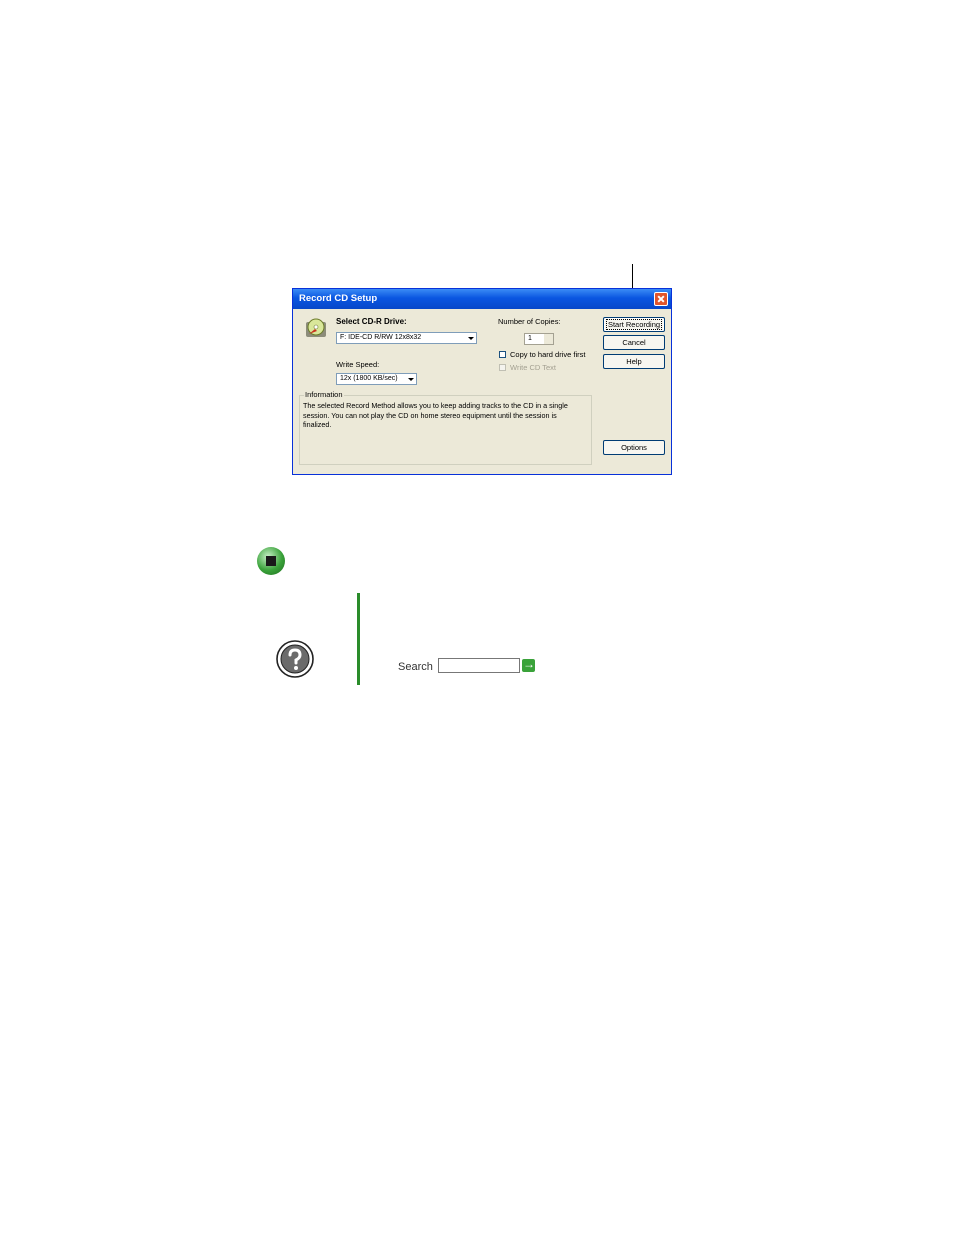  Describe the element at coordinates (482, 299) in the screenshot. I see `title-bar: Record CD Setup` at that location.